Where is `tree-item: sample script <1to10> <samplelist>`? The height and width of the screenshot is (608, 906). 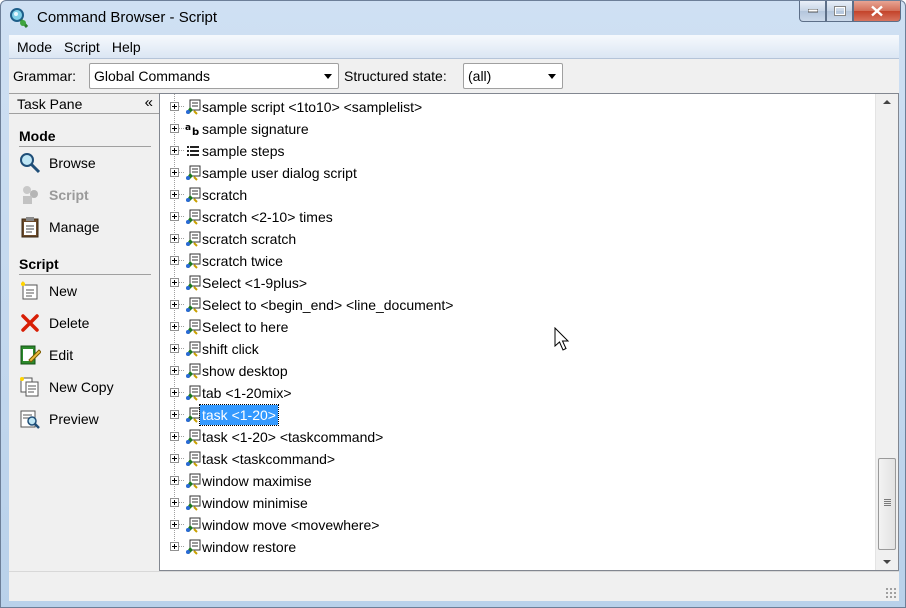 tree-item: sample script <1to10> <samplelist> is located at coordinates (517, 107).